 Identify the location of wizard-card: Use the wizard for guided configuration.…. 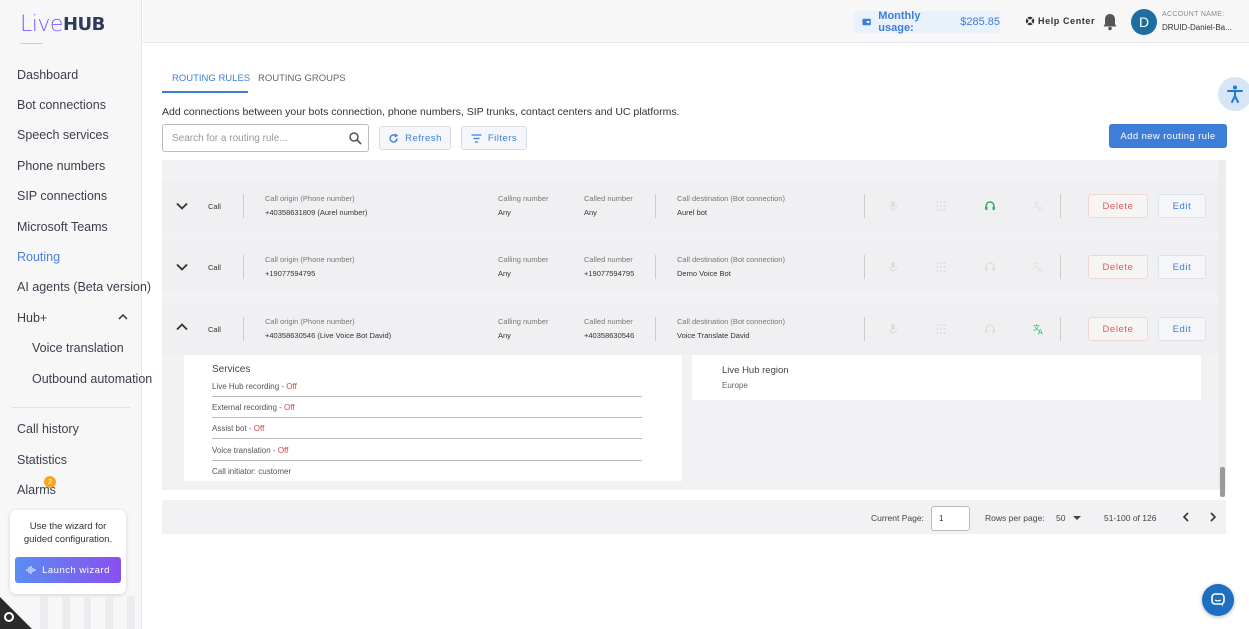
(68, 552).